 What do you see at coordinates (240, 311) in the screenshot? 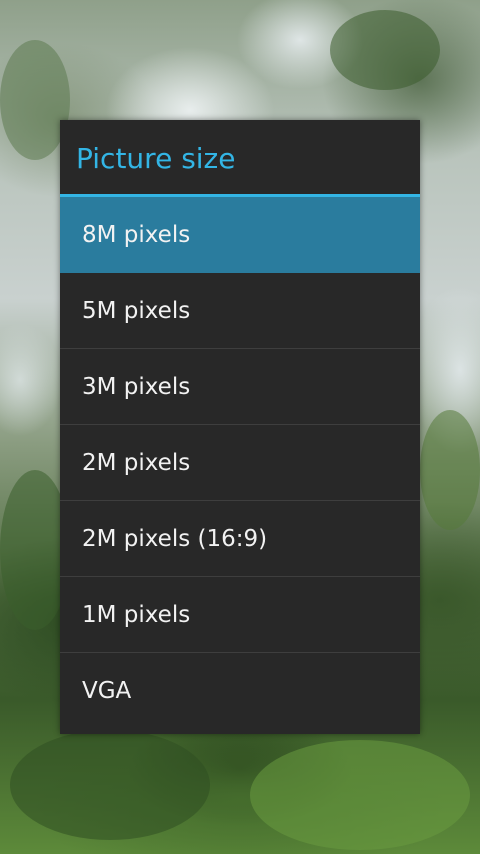
I see `option-5m-pixels: 5M pixels` at bounding box center [240, 311].